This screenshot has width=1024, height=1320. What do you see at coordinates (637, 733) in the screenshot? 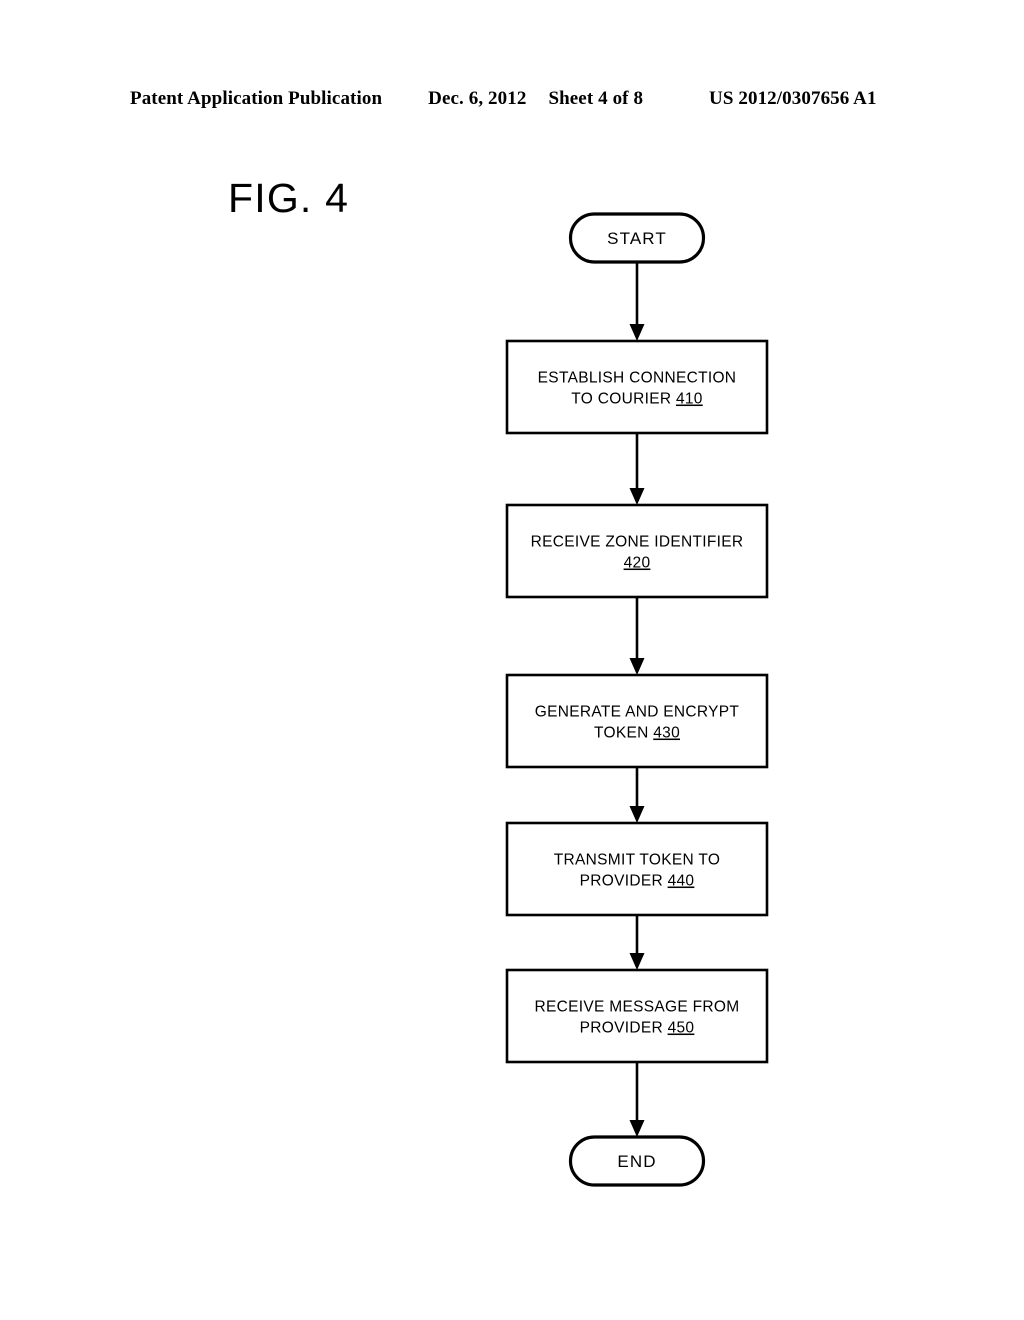
I see `process-label-line: TOKEN 430` at bounding box center [637, 733].